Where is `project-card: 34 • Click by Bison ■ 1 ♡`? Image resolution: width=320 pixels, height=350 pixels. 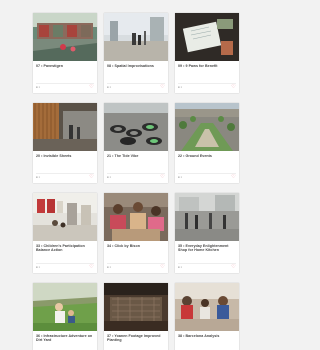 project-card: 34 • Click by Bison ■ 1 ♡ is located at coordinates (136, 233).